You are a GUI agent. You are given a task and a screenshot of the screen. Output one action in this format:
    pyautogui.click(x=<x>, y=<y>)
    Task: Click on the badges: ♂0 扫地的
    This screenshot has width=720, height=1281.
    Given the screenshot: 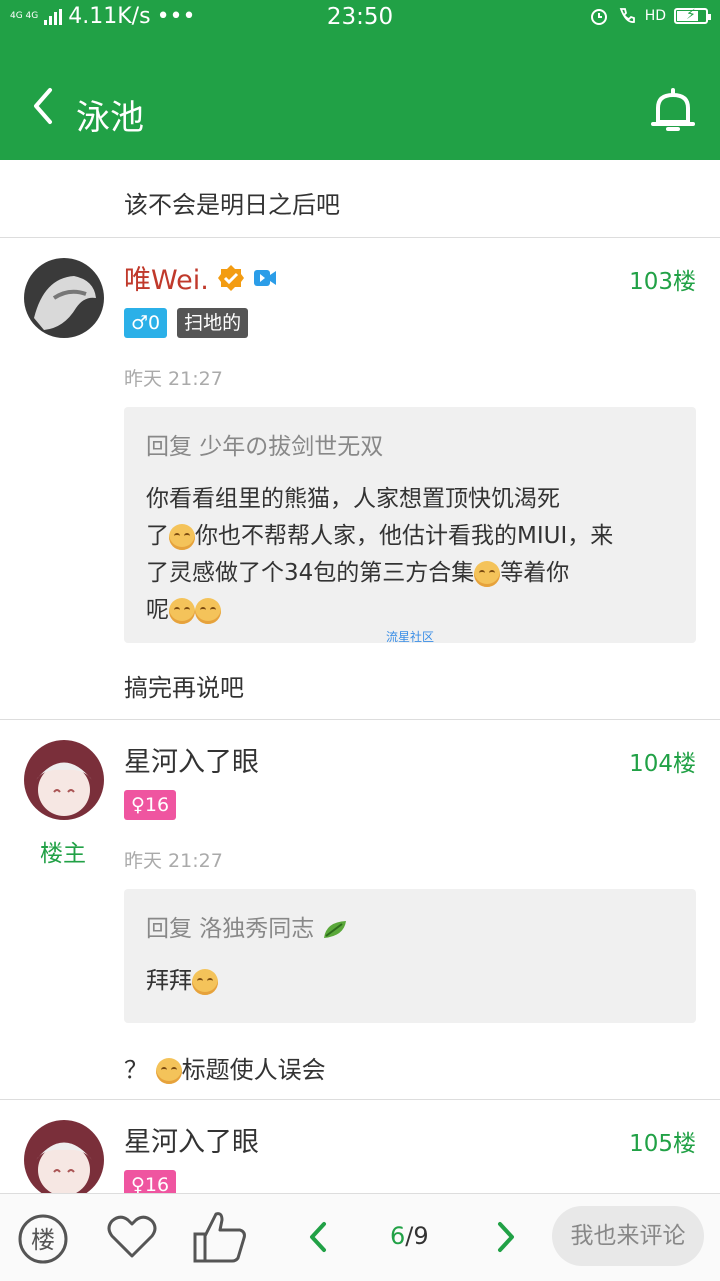 What is the action you would take?
    pyautogui.click(x=186, y=323)
    